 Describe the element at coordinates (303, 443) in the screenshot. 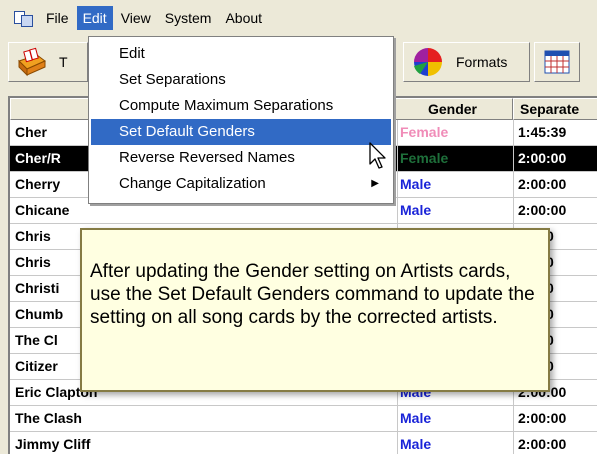

I see `table-row: Jimmy Cliff Male 2:00:00` at that location.